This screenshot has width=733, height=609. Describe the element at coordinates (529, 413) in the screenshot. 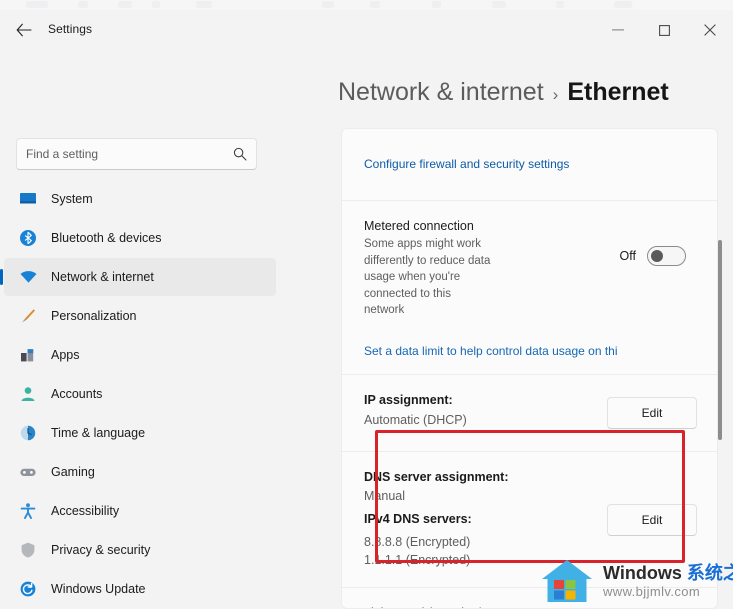

I see `ip-assignment-section: IP assignment: Automatic (DHCP) Edit` at that location.